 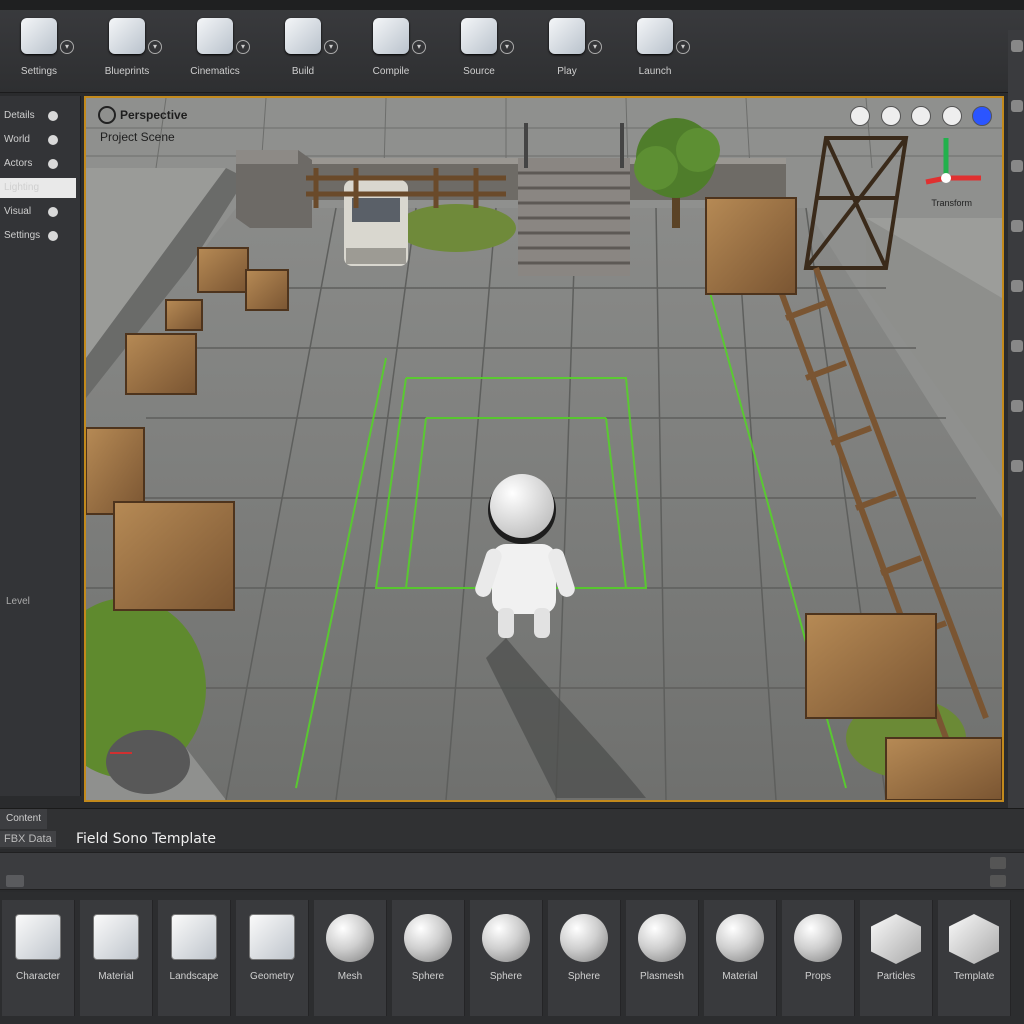 I want to click on compile-icon, so click(x=391, y=36).